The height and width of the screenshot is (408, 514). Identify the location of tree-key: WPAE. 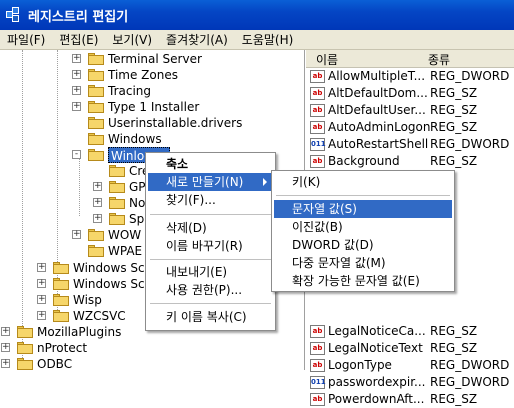
(125, 251).